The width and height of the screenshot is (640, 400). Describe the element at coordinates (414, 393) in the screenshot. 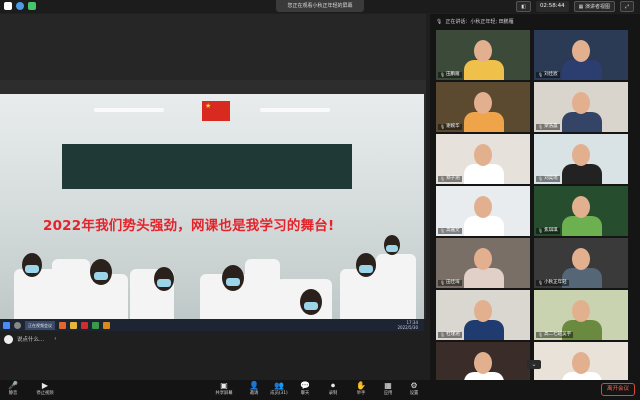

I see `settings-label: 设置` at that location.